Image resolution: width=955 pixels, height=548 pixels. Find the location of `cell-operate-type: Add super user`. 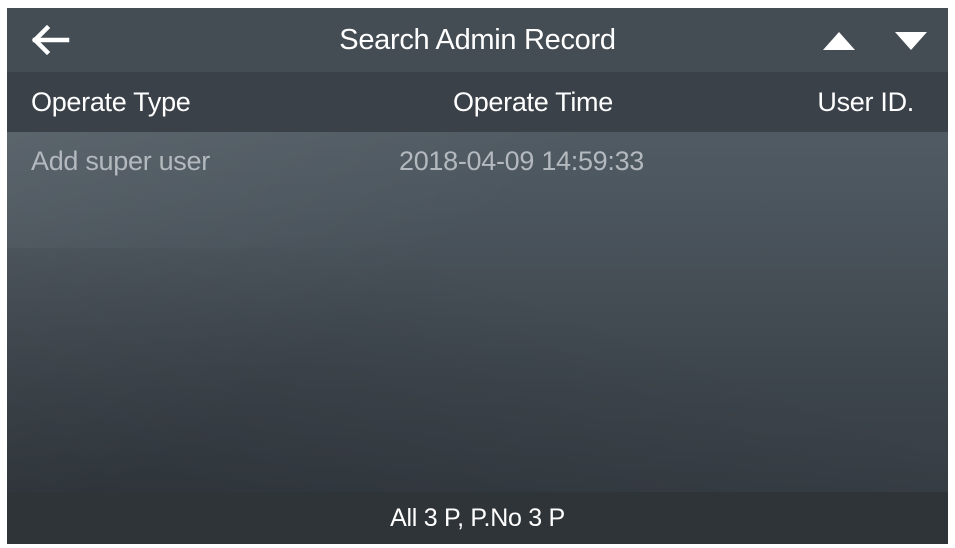

cell-operate-type: Add super user is located at coordinates (120, 161).